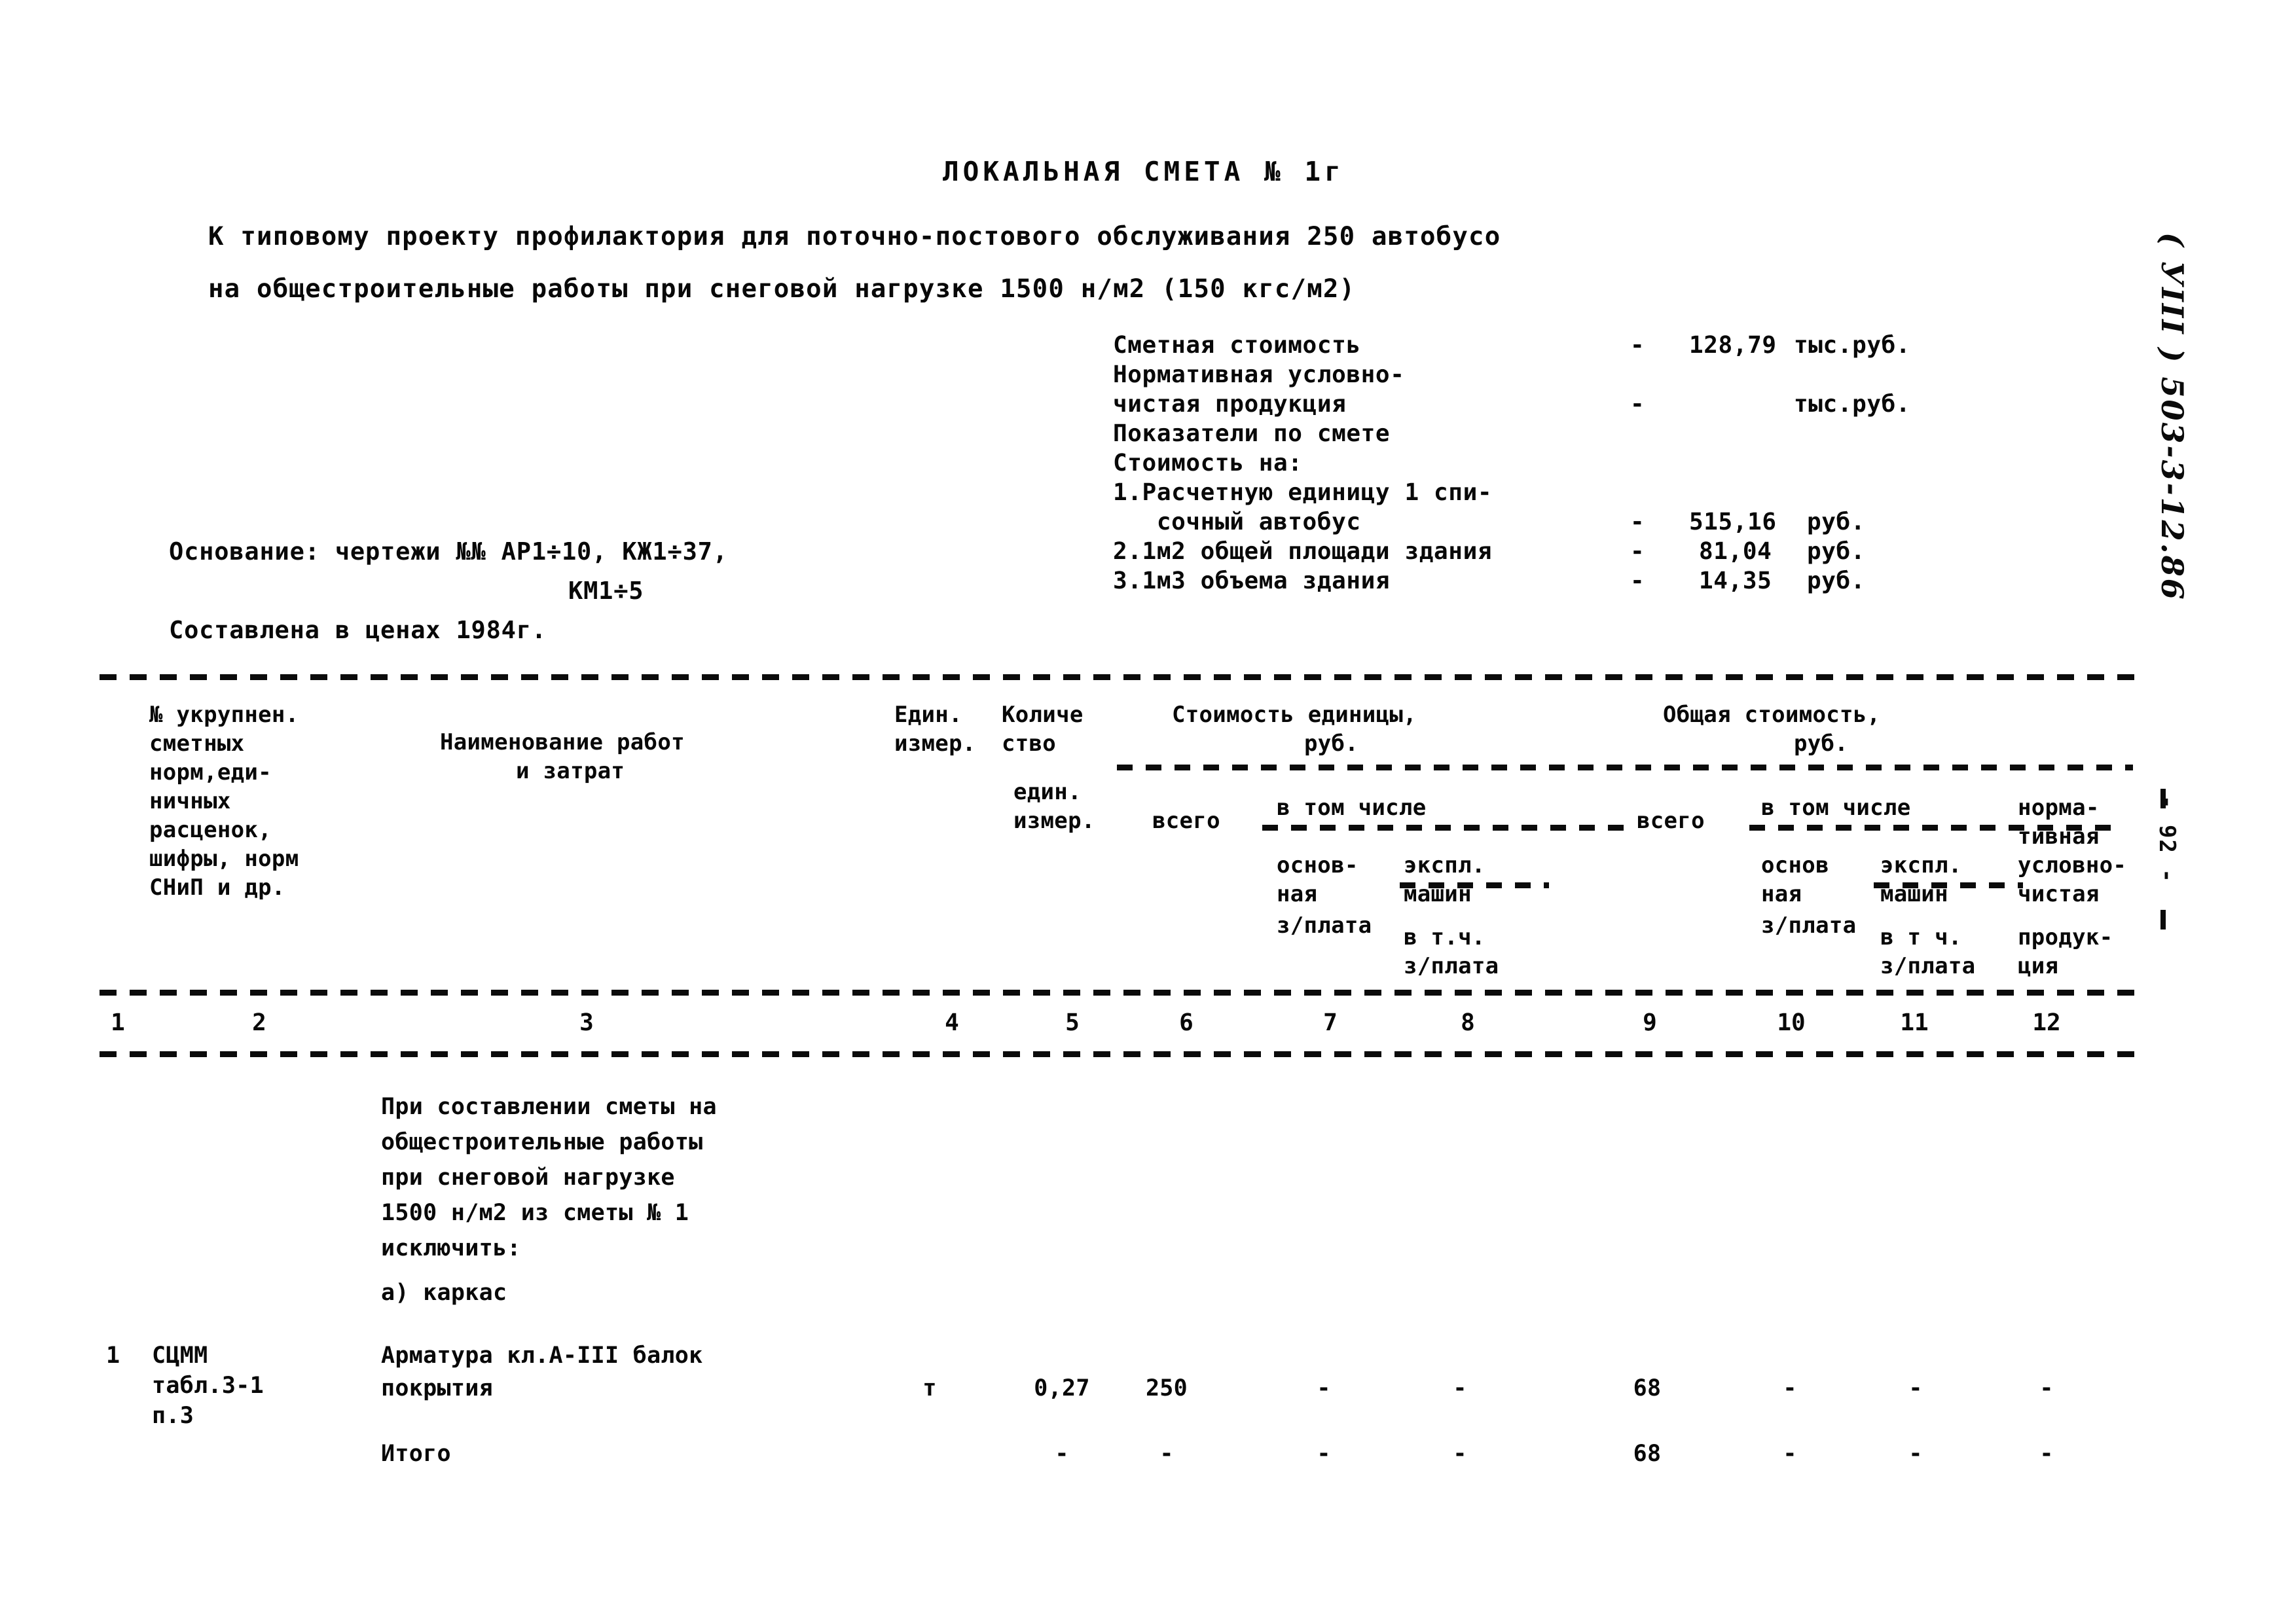  What do you see at coordinates (416, 1454) in the screenshot?
I see `table-row-name-line1: Итого` at bounding box center [416, 1454].